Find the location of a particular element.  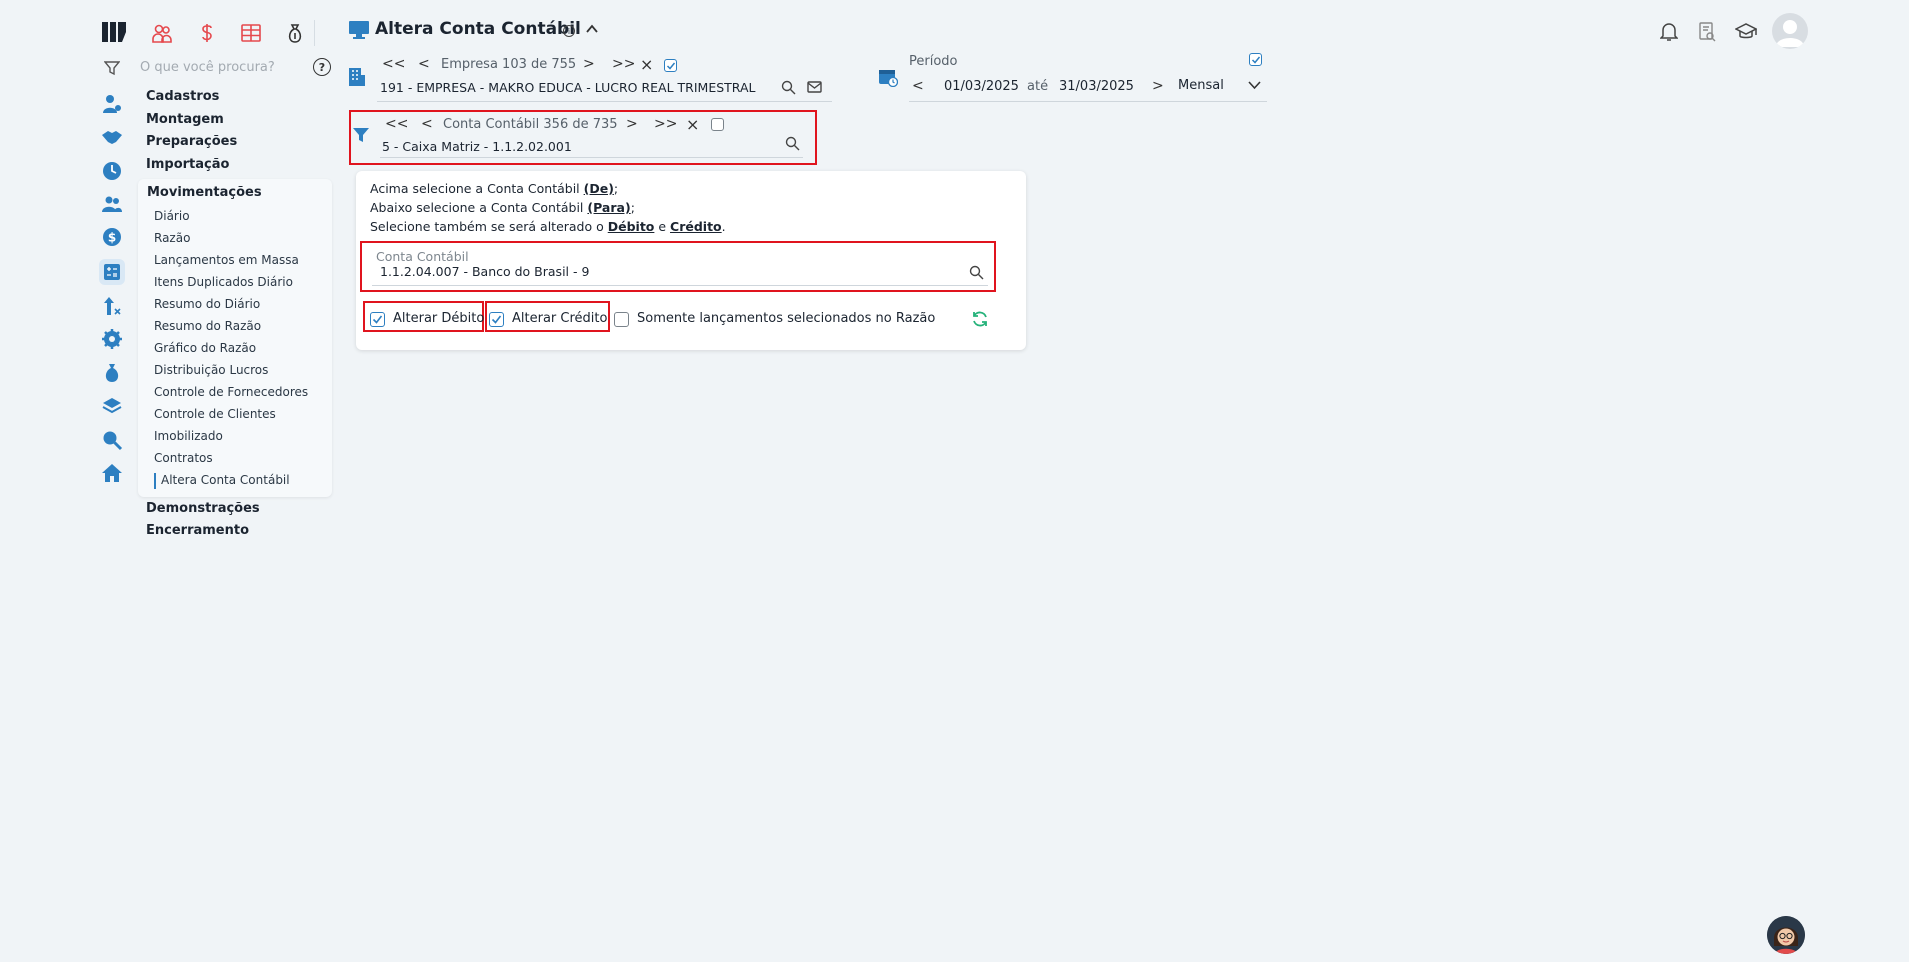

company-next-button: > is located at coordinates (589, 64).